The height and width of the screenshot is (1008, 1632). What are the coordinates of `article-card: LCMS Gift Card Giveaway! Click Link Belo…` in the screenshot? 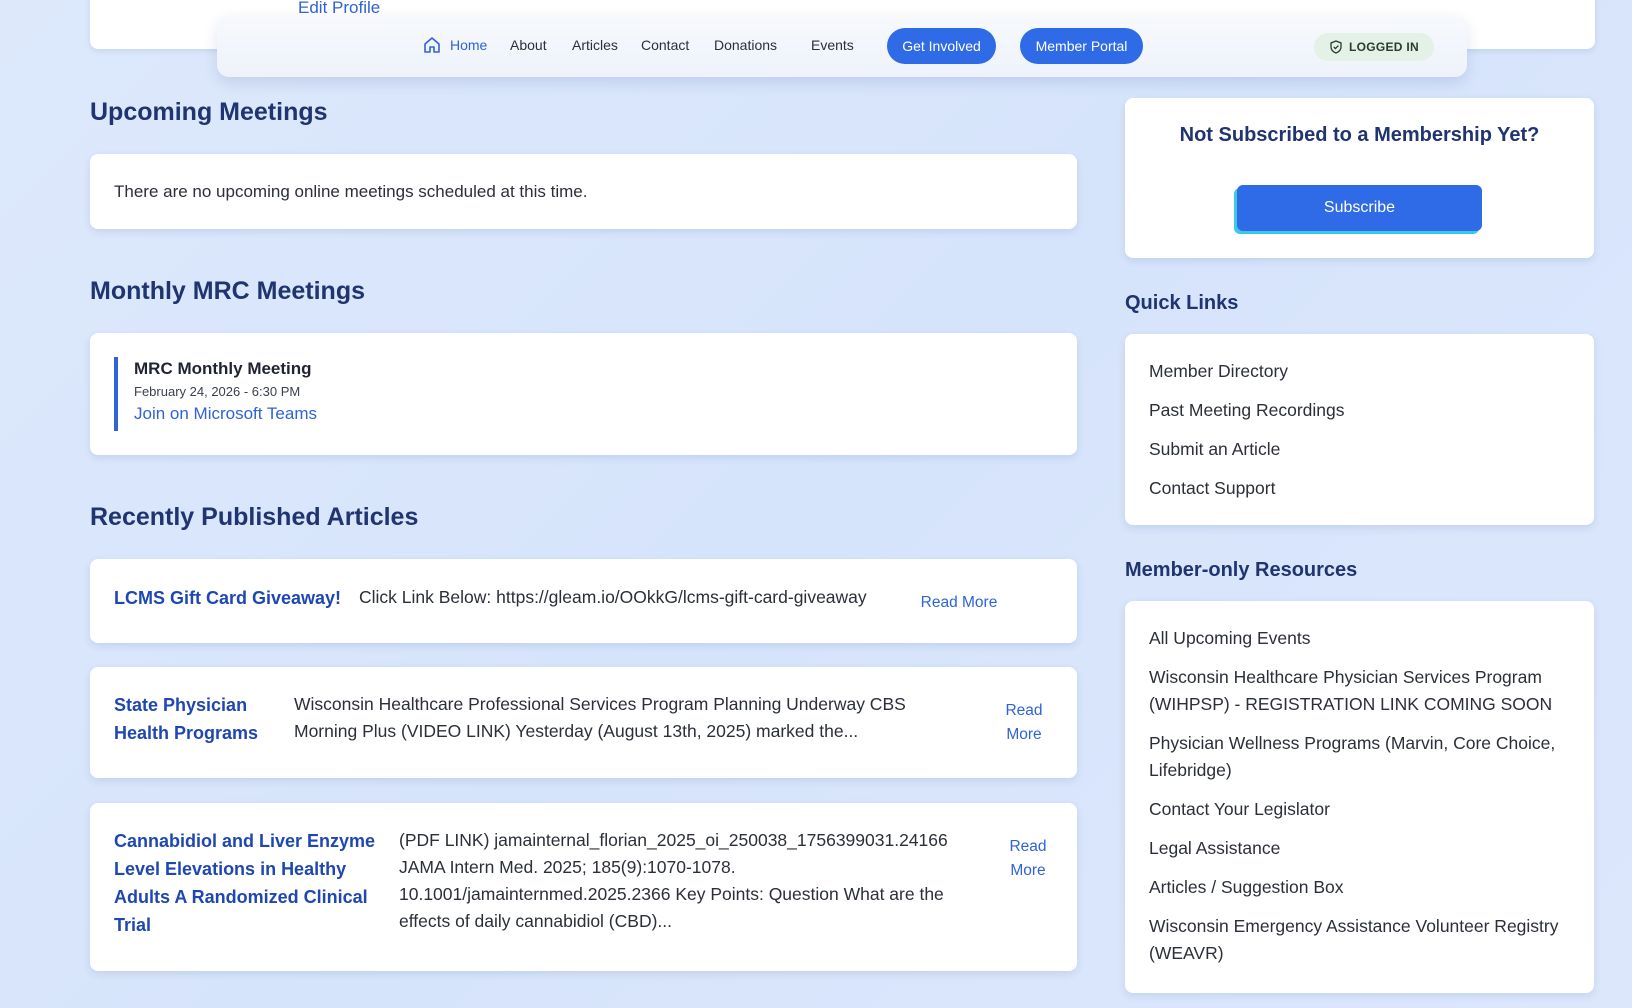 It's located at (583, 601).